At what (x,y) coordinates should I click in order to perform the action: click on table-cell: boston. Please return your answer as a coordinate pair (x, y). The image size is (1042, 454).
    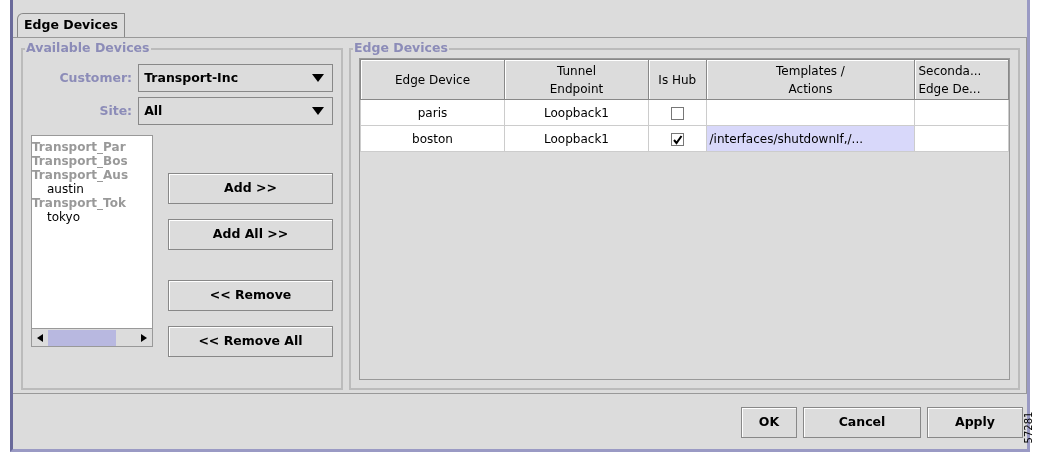
    Looking at the image, I should click on (432, 138).